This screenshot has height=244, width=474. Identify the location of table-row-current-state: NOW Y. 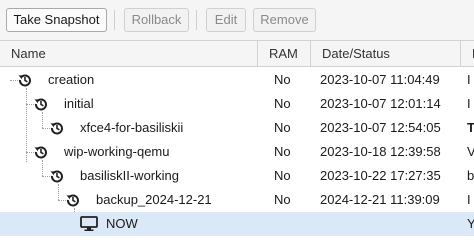
(237, 224).